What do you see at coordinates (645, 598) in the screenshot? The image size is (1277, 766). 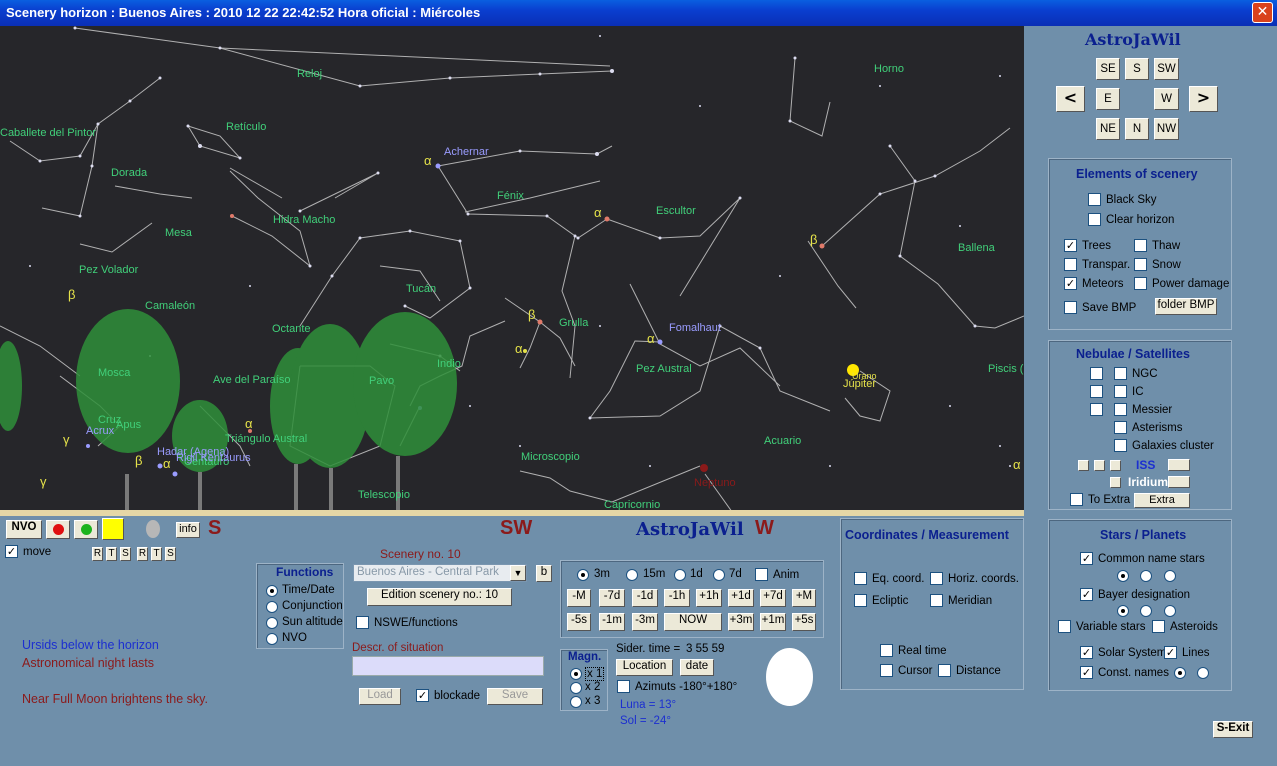 I see `time-step-button: -1d` at bounding box center [645, 598].